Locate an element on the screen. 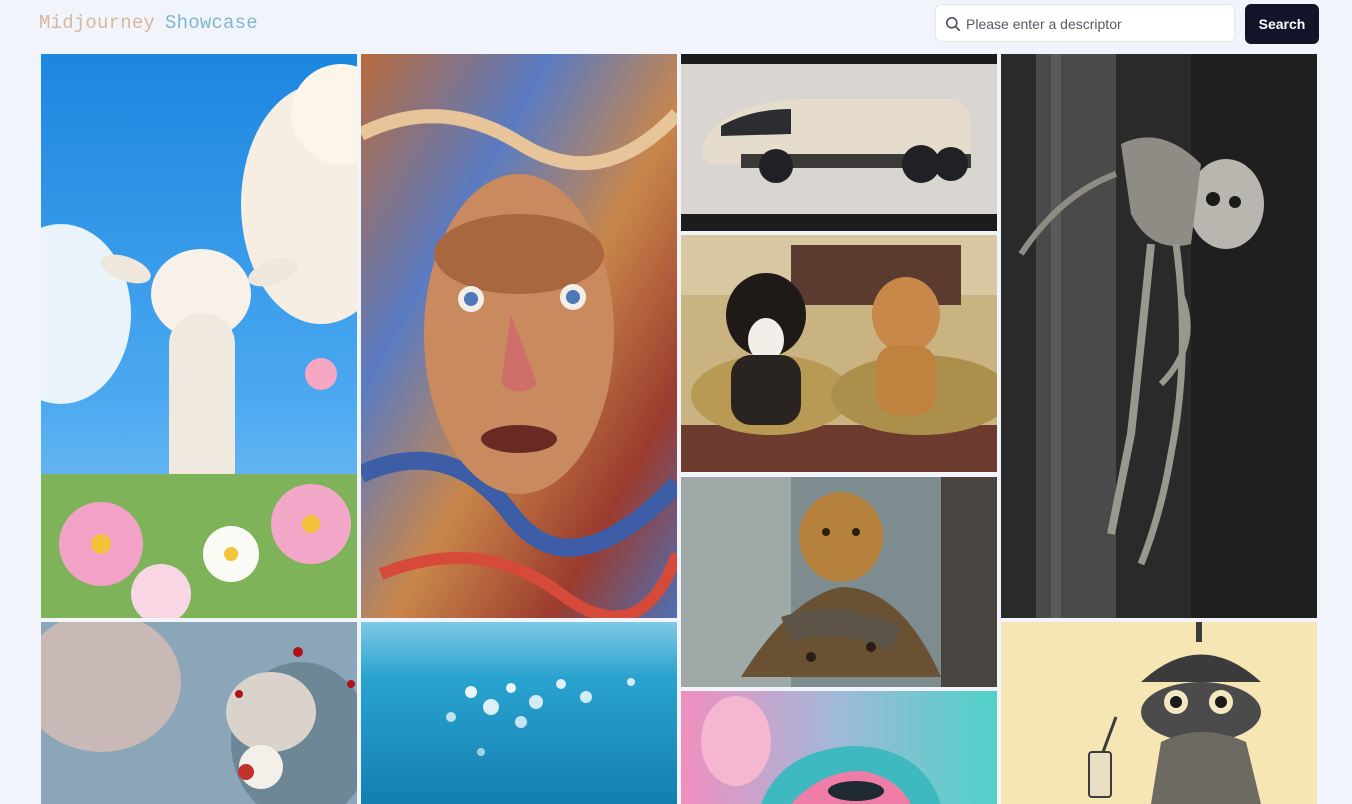  search-field is located at coordinates (1085, 23).